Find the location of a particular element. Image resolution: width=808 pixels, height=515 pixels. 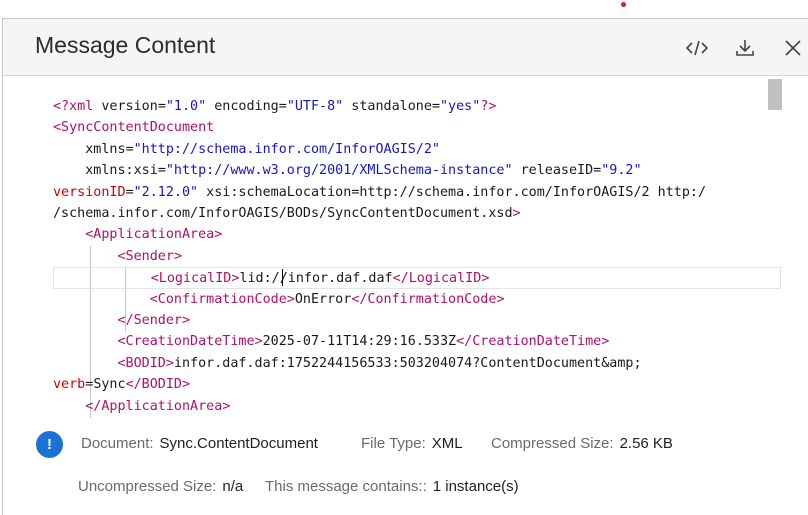

filetype-value: XML is located at coordinates (447, 443).